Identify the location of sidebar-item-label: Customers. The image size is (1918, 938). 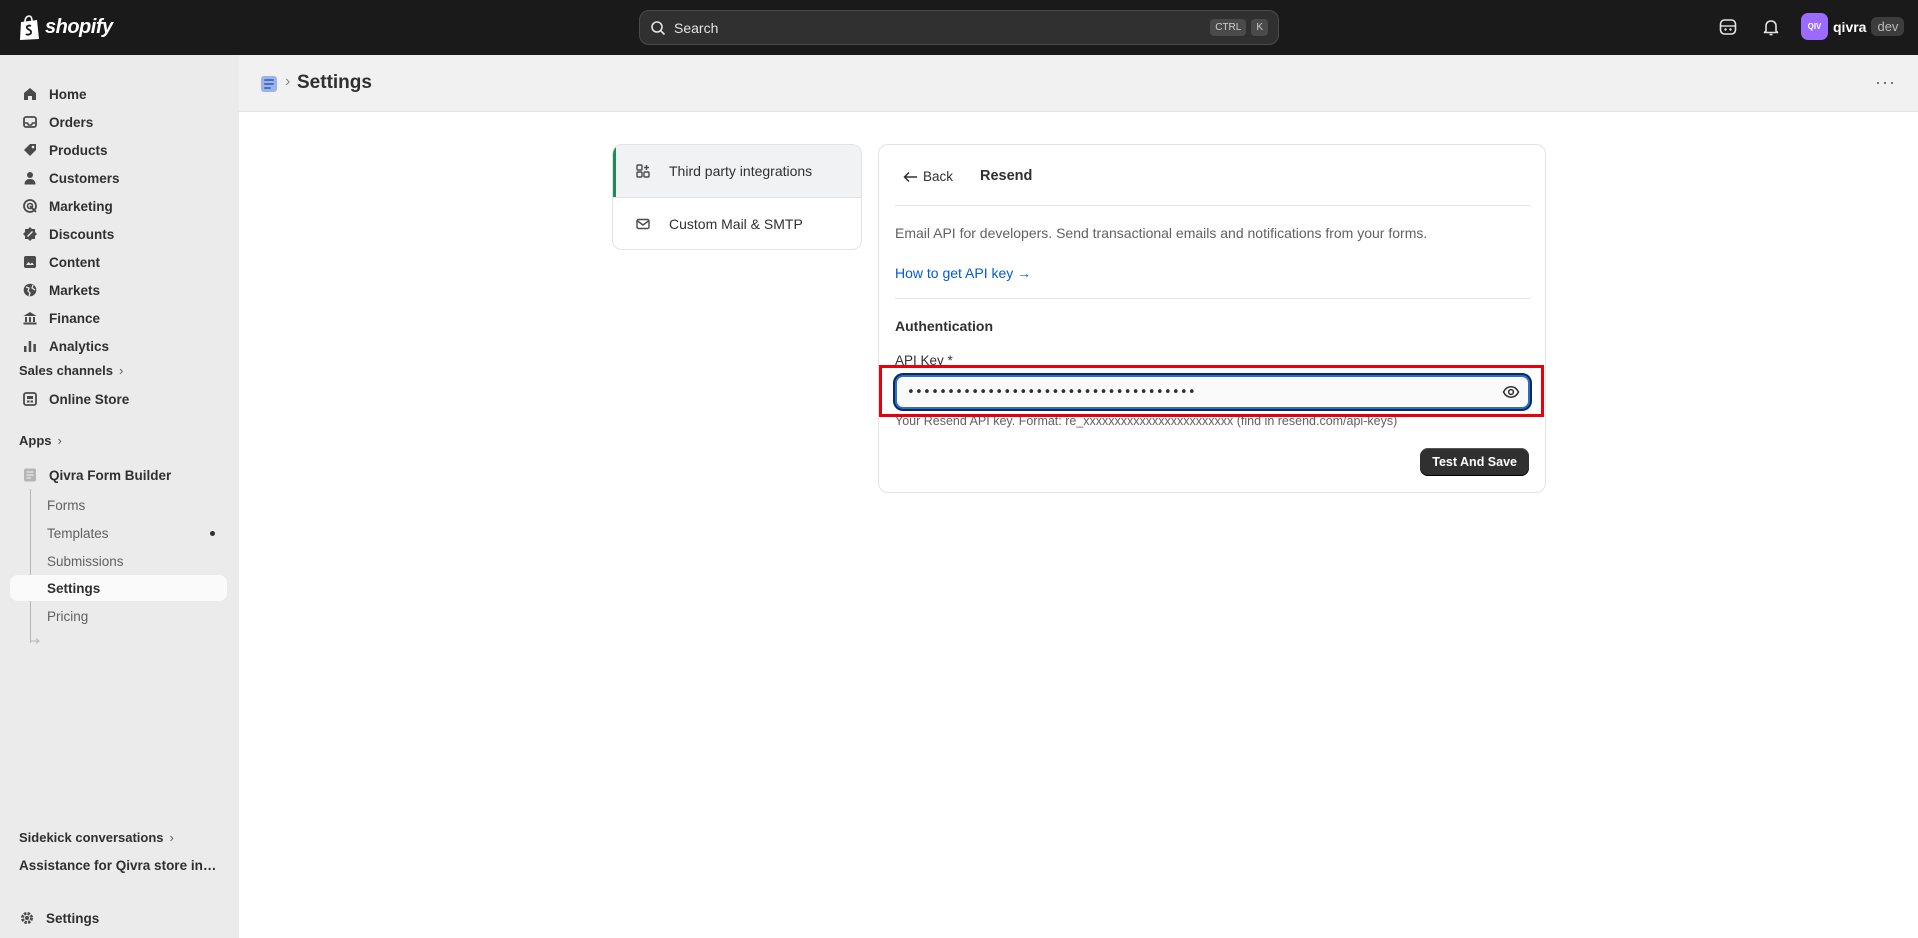
(84, 178).